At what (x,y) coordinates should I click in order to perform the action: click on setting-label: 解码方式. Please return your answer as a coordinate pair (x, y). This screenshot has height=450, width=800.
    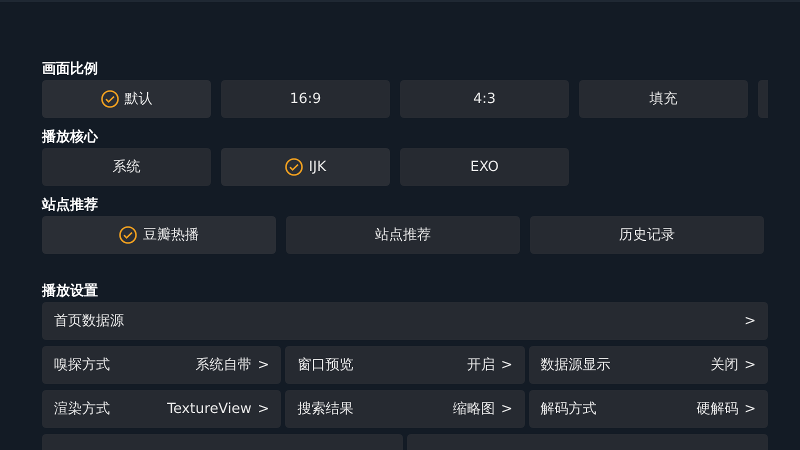
    Looking at the image, I should click on (569, 409).